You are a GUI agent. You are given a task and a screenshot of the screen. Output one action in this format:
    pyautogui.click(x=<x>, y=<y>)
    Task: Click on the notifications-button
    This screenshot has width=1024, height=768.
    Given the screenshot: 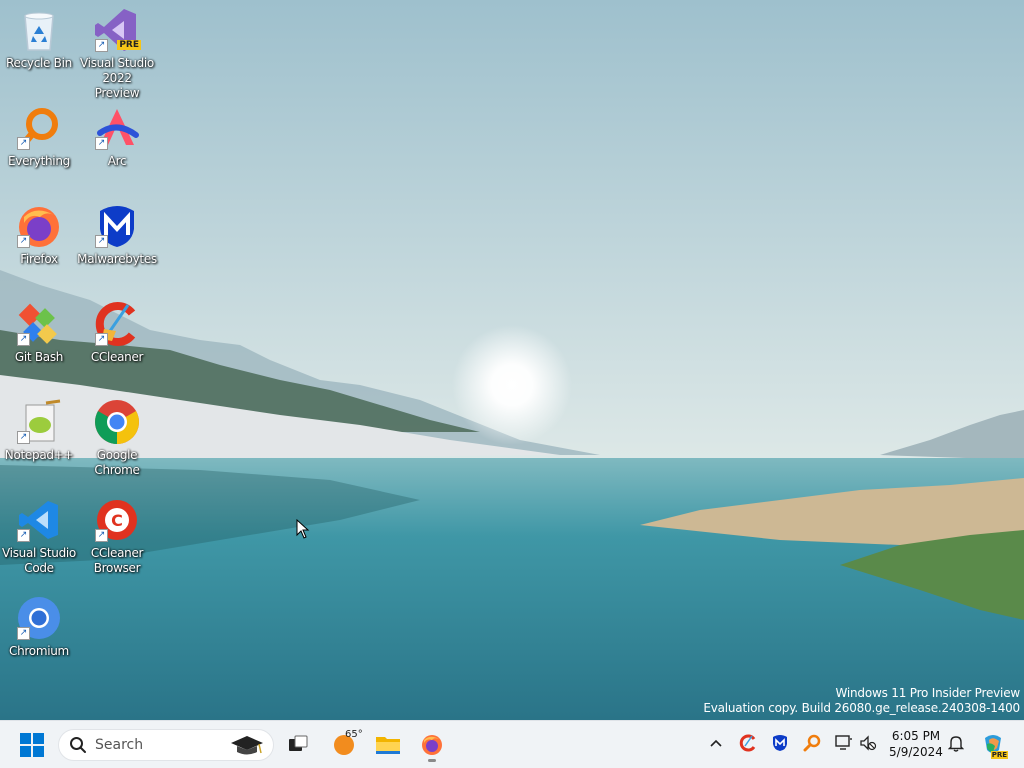 What is the action you would take?
    pyautogui.click(x=956, y=743)
    